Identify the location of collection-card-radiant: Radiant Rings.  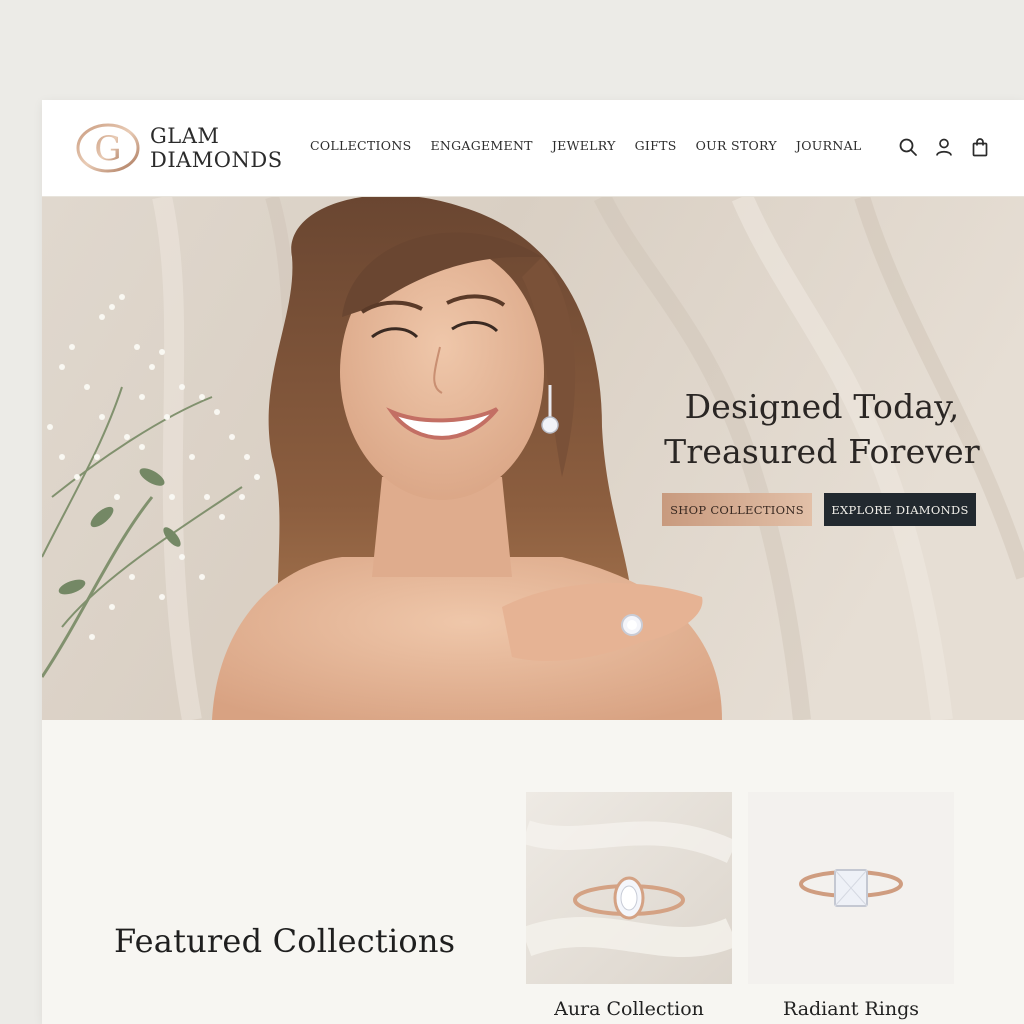
(851, 906).